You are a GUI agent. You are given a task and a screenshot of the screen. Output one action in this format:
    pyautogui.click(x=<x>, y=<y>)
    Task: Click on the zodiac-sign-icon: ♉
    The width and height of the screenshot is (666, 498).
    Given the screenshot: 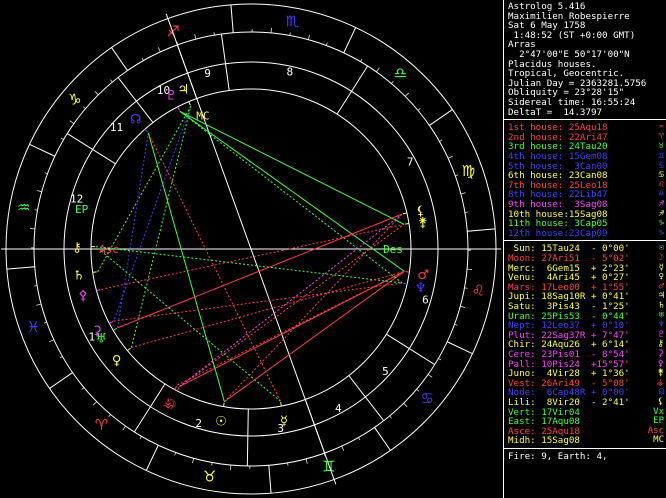 What is the action you would take?
    pyautogui.click(x=209, y=476)
    